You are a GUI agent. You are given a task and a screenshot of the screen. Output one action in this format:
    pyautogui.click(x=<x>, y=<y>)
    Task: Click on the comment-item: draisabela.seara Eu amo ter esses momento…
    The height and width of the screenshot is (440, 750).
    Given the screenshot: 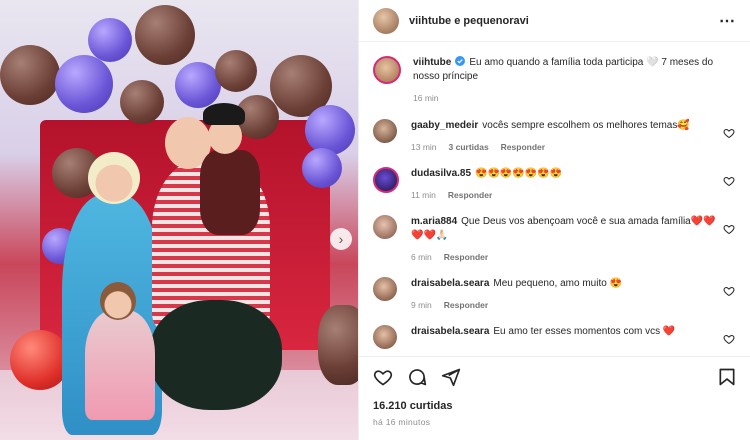 What is the action you would take?
    pyautogui.click(x=555, y=337)
    